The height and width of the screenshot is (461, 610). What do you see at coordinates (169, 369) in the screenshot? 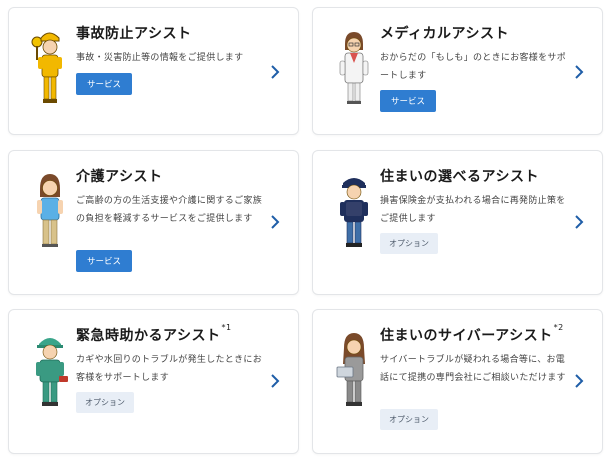
I see `card-description: カギや水回りのトラブルが発生したときにお客様をサポートします` at bounding box center [169, 369].